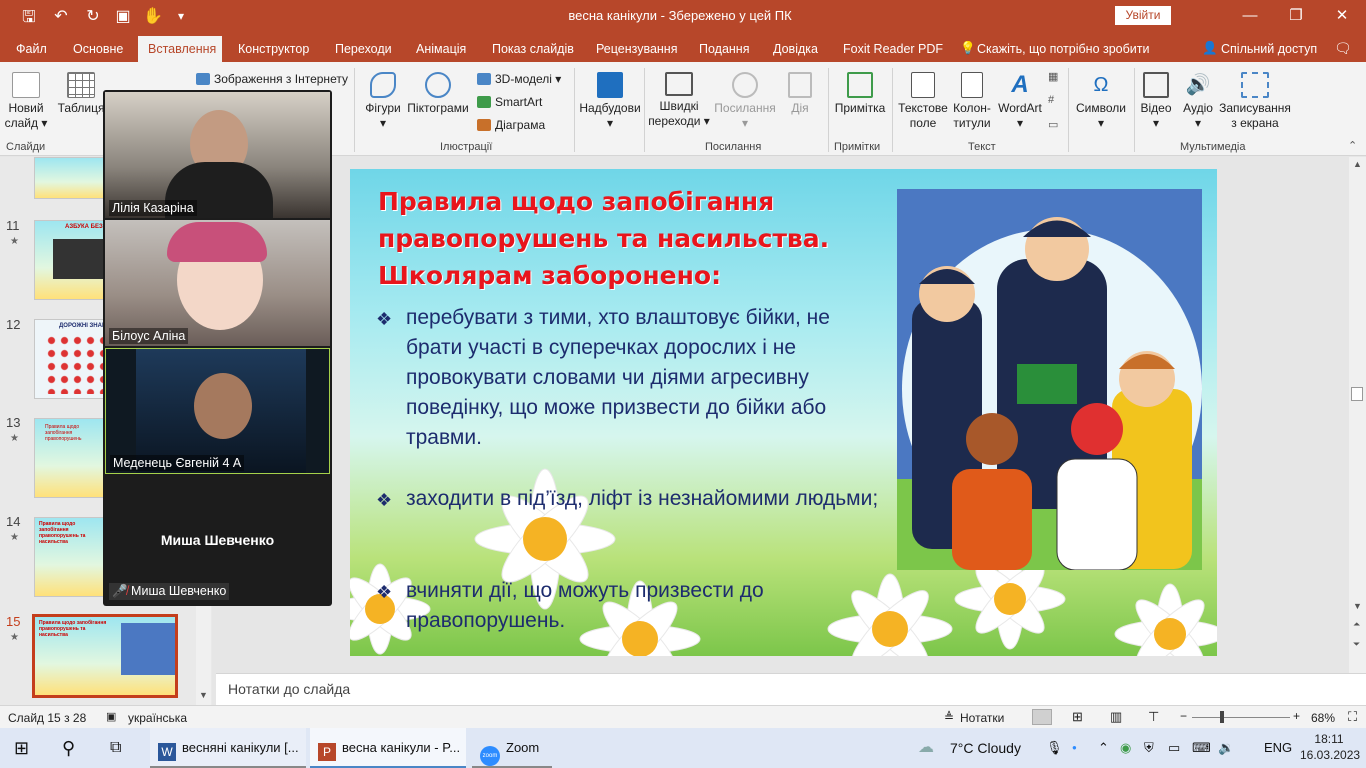 This screenshot has width=1366, height=768. Describe the element at coordinates (679, 100) in the screenshot. I see `zoom-button: Швидкі переходи ▾` at that location.